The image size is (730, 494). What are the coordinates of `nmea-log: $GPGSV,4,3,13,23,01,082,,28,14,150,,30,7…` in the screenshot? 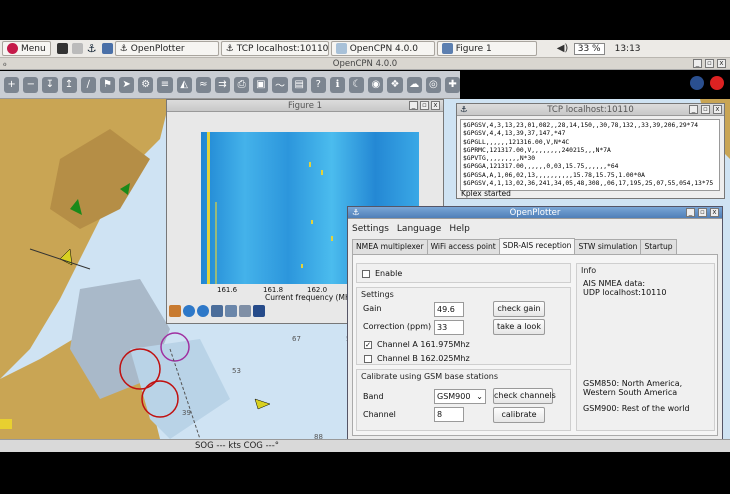 It's located at (590, 155).